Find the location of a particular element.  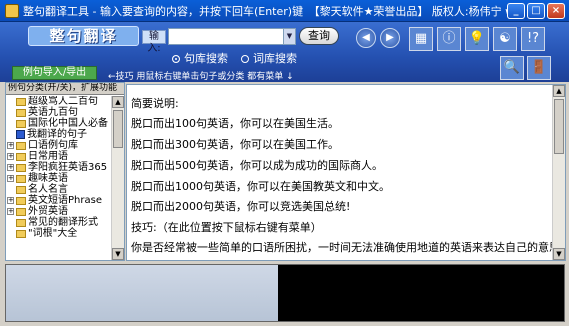

lightbulb-icon: 💡 is located at coordinates (477, 39).